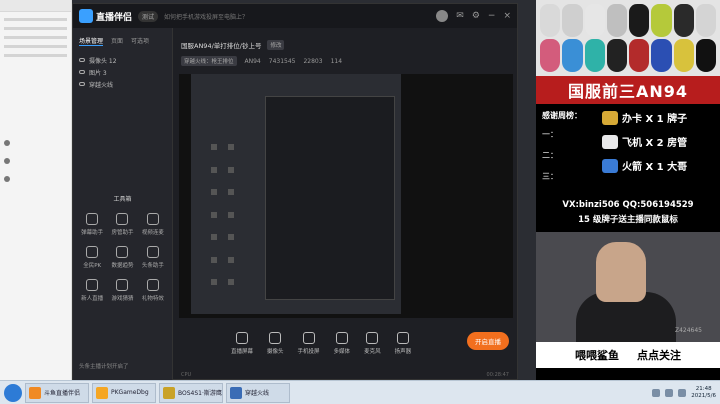  I want to click on tool-headline: 头条助手, so click(153, 257).